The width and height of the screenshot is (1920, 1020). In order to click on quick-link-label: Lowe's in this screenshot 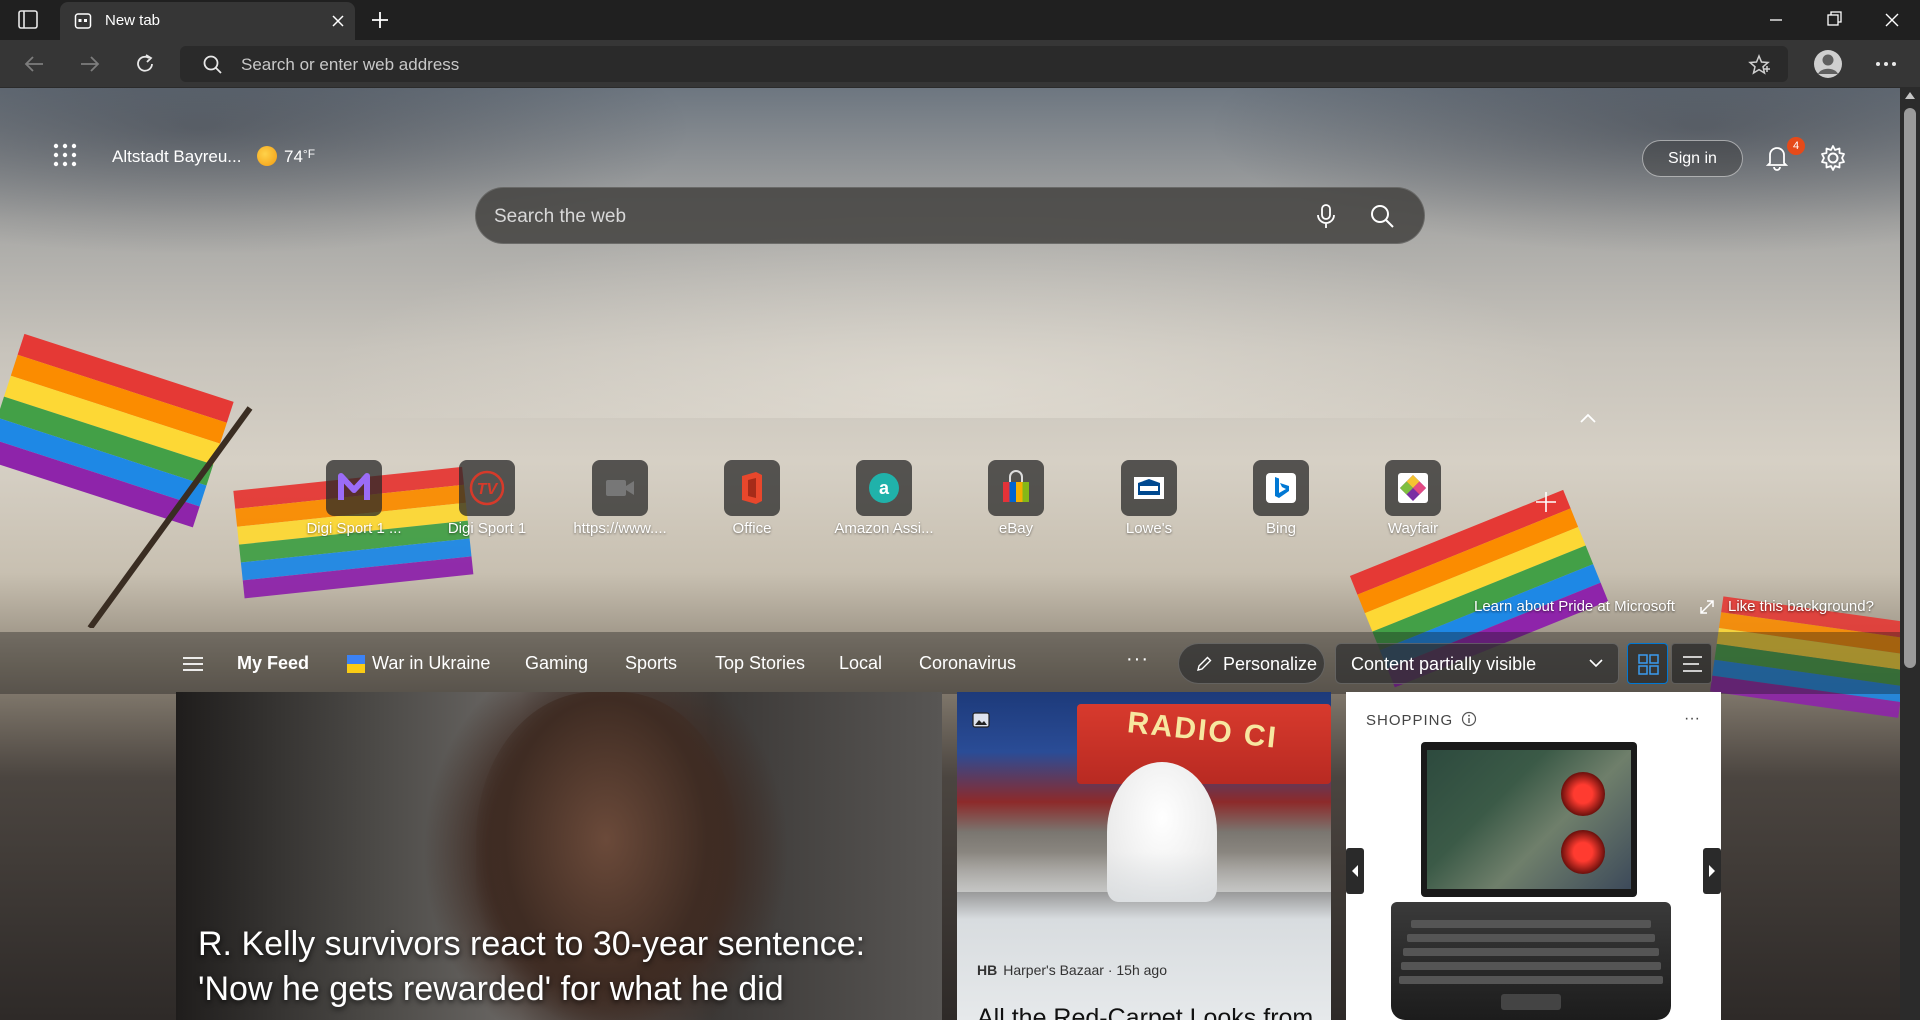, I will do `click(1149, 528)`.